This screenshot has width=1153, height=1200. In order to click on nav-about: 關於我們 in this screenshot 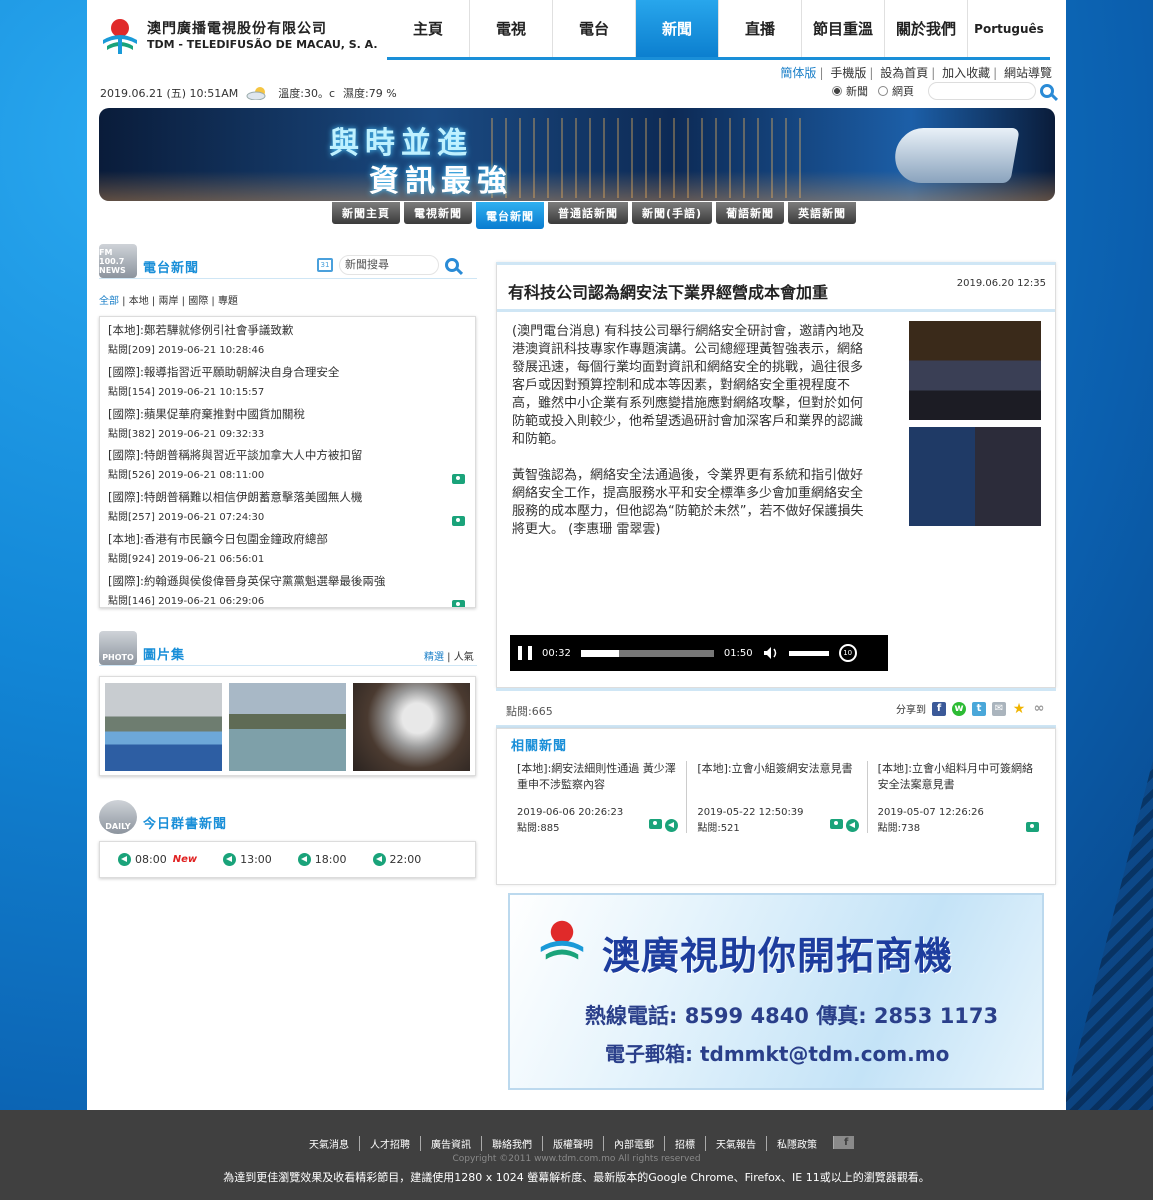, I will do `click(926, 28)`.